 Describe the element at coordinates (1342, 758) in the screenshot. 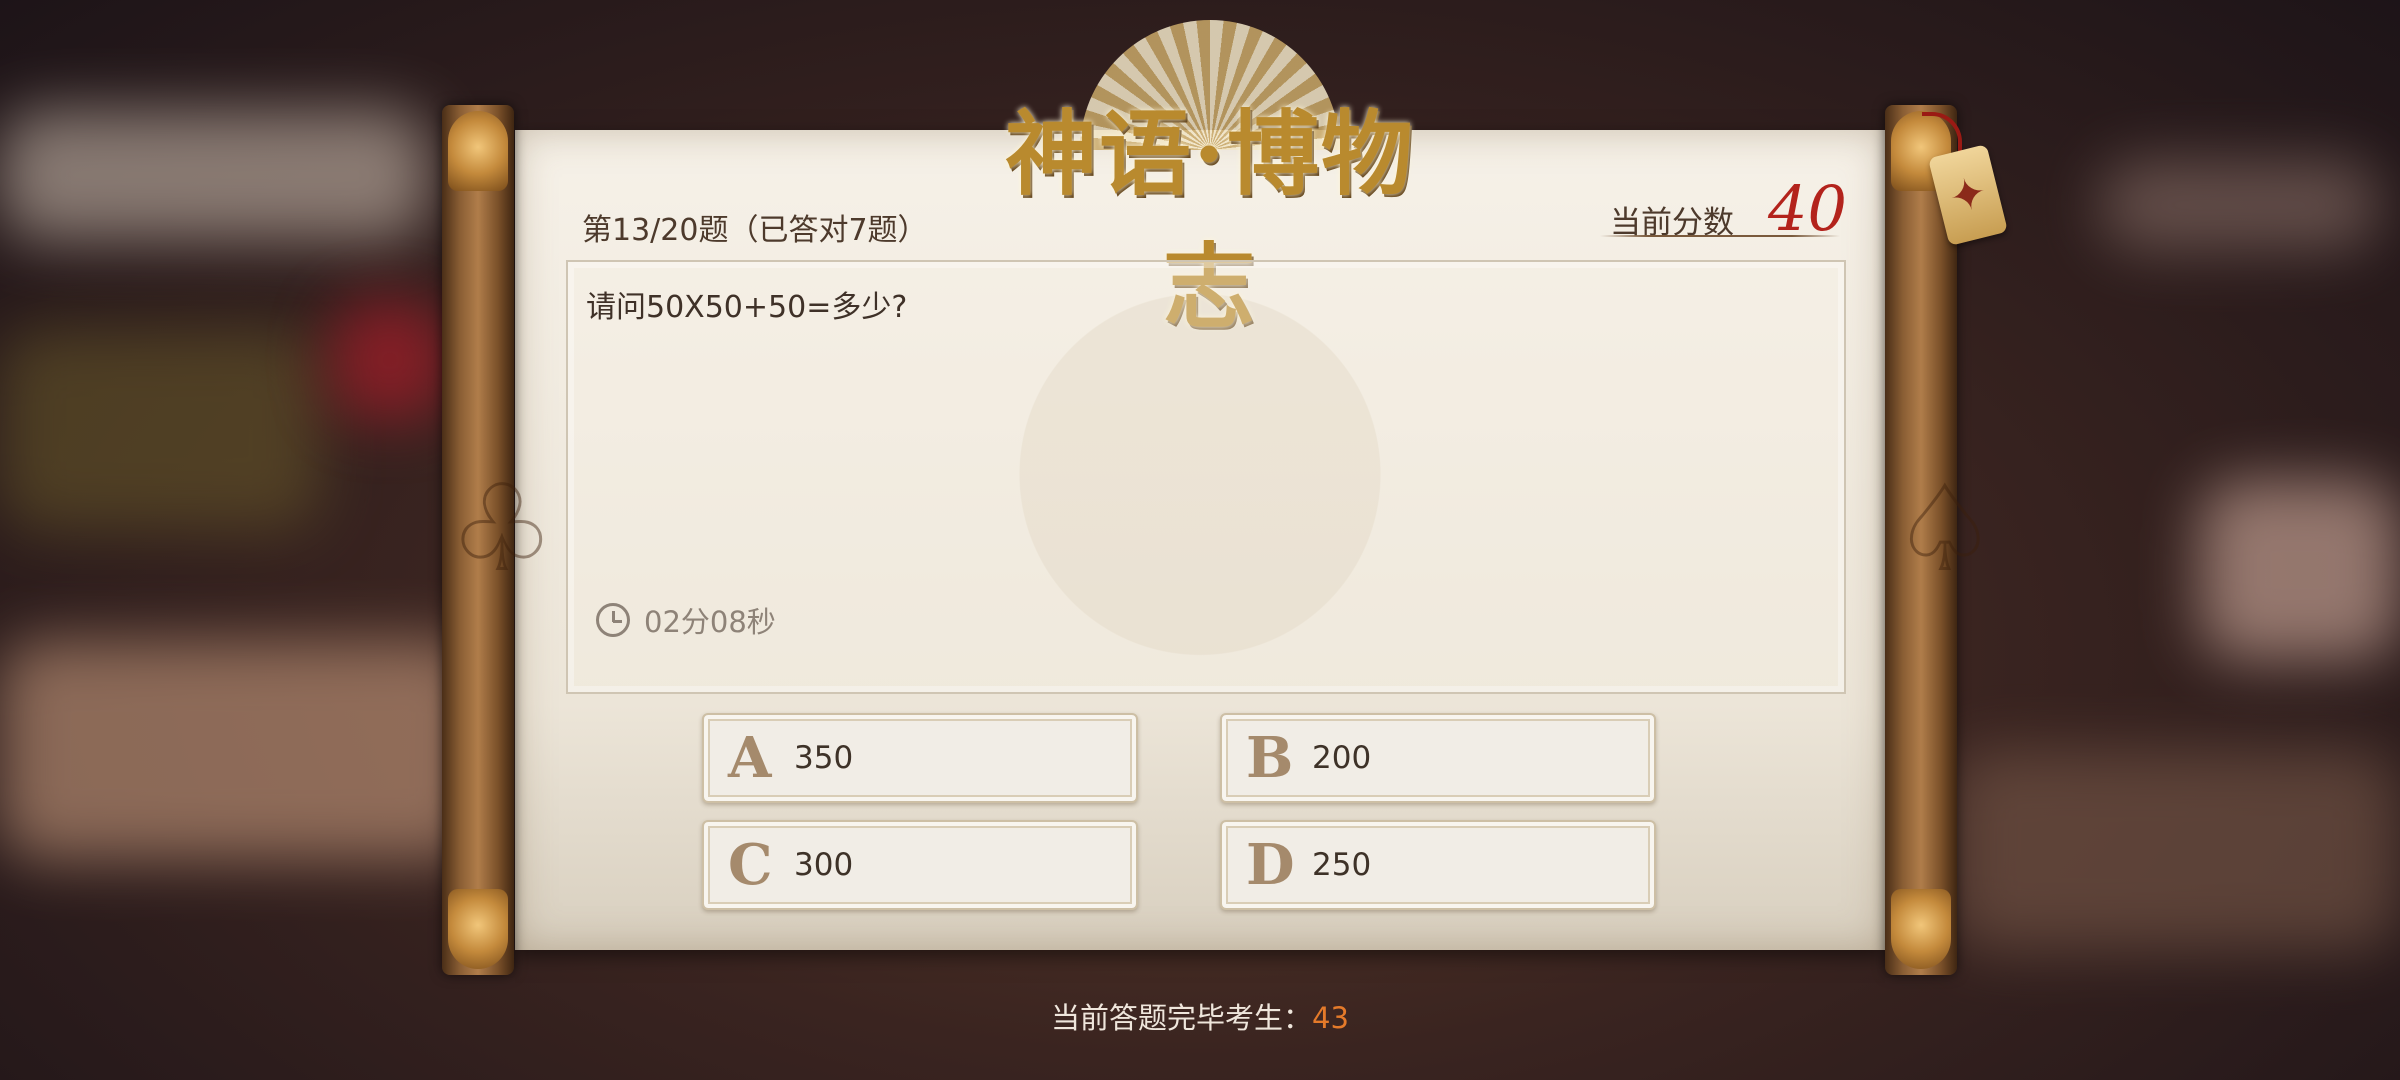

I see `option-value: 200` at that location.